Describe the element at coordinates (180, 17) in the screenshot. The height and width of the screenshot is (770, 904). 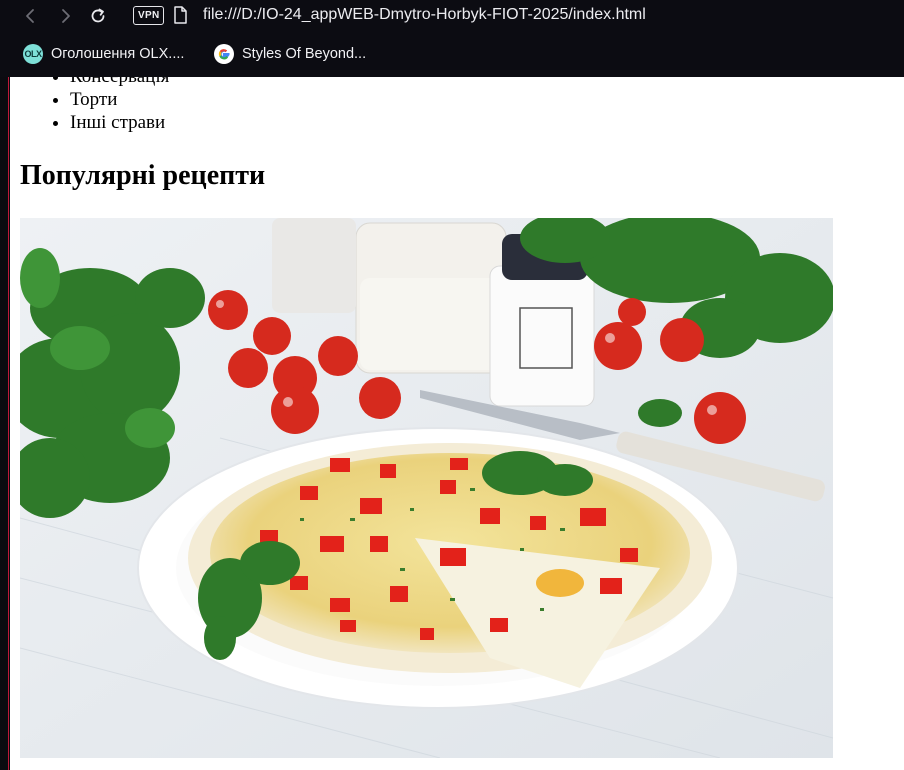
I see `page-icon` at that location.